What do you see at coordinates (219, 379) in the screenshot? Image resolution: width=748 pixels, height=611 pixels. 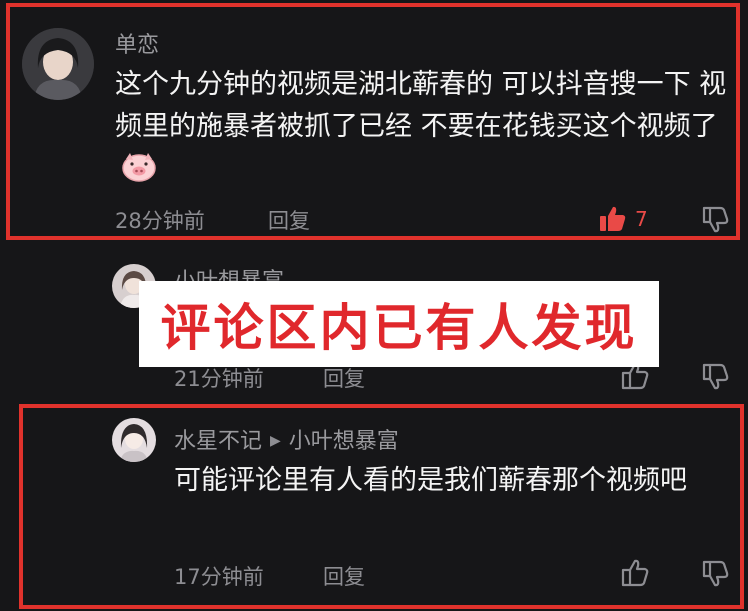 I see `comment-time: 21分钟前` at bounding box center [219, 379].